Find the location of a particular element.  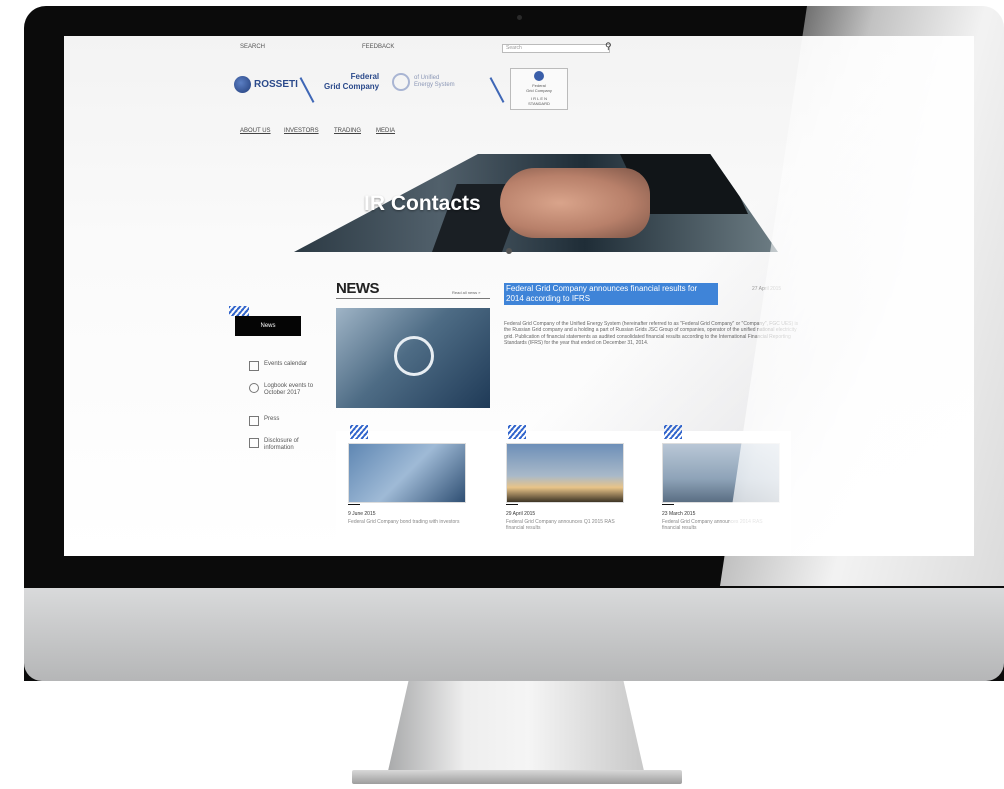

sidebar-item-press: Press is located at coordinates (264, 421).